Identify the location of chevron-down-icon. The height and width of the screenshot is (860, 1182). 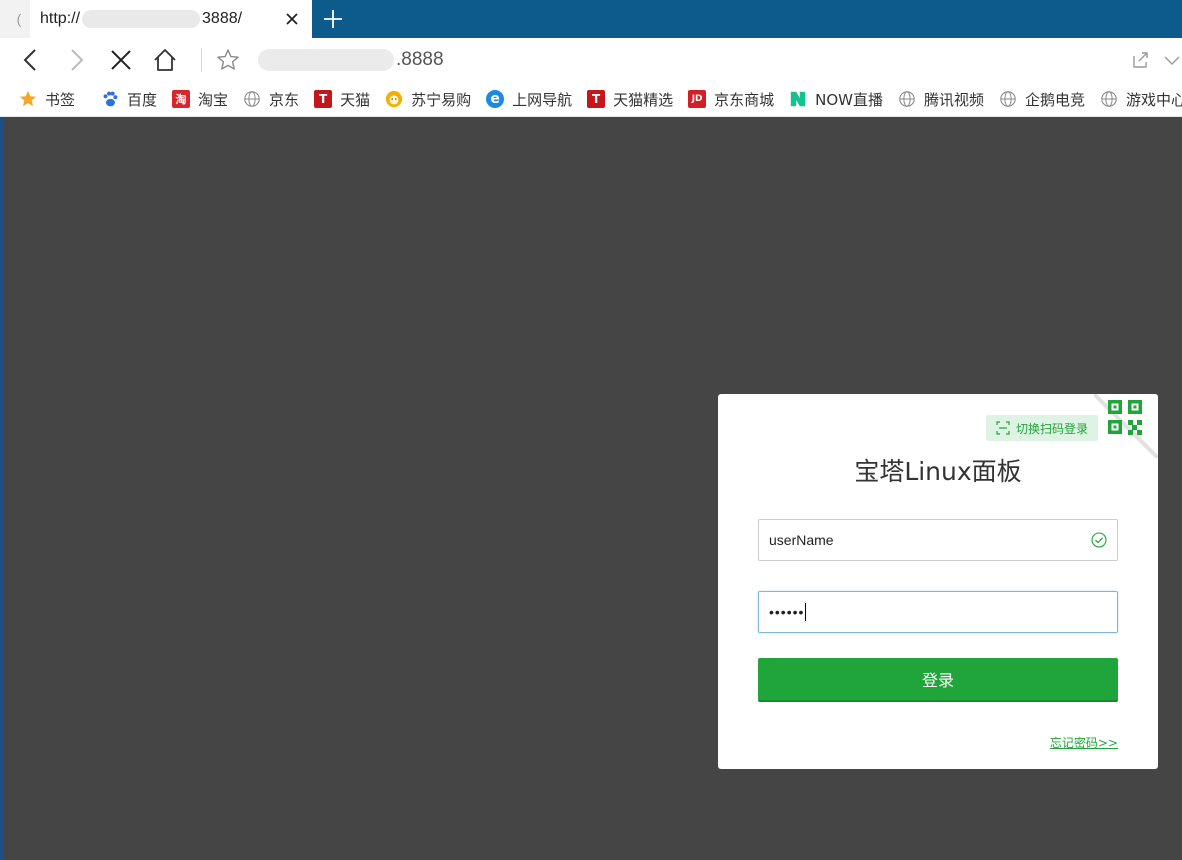
(1170, 60).